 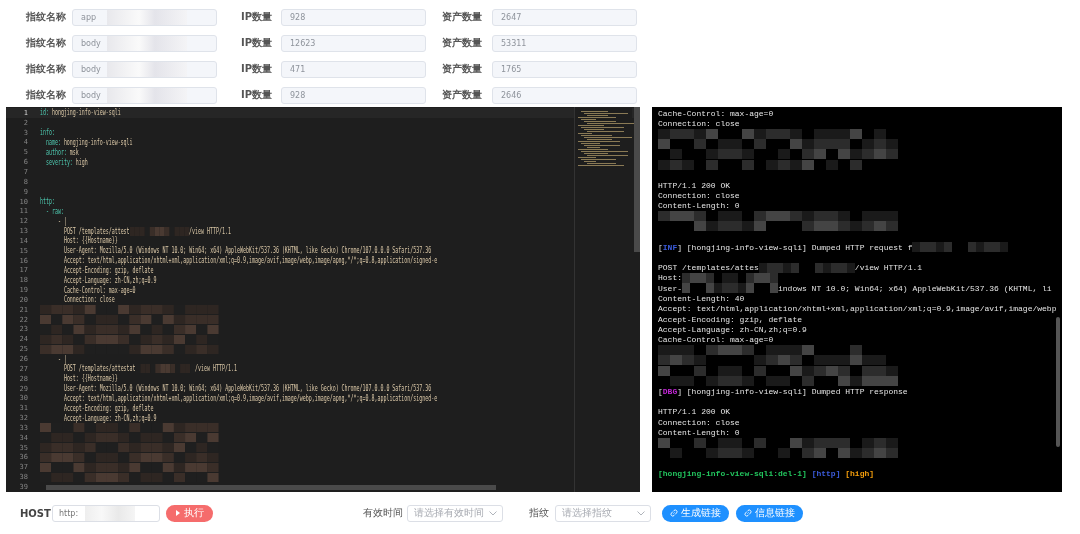 I want to click on code-line: severity: high, so click(x=66, y=162).